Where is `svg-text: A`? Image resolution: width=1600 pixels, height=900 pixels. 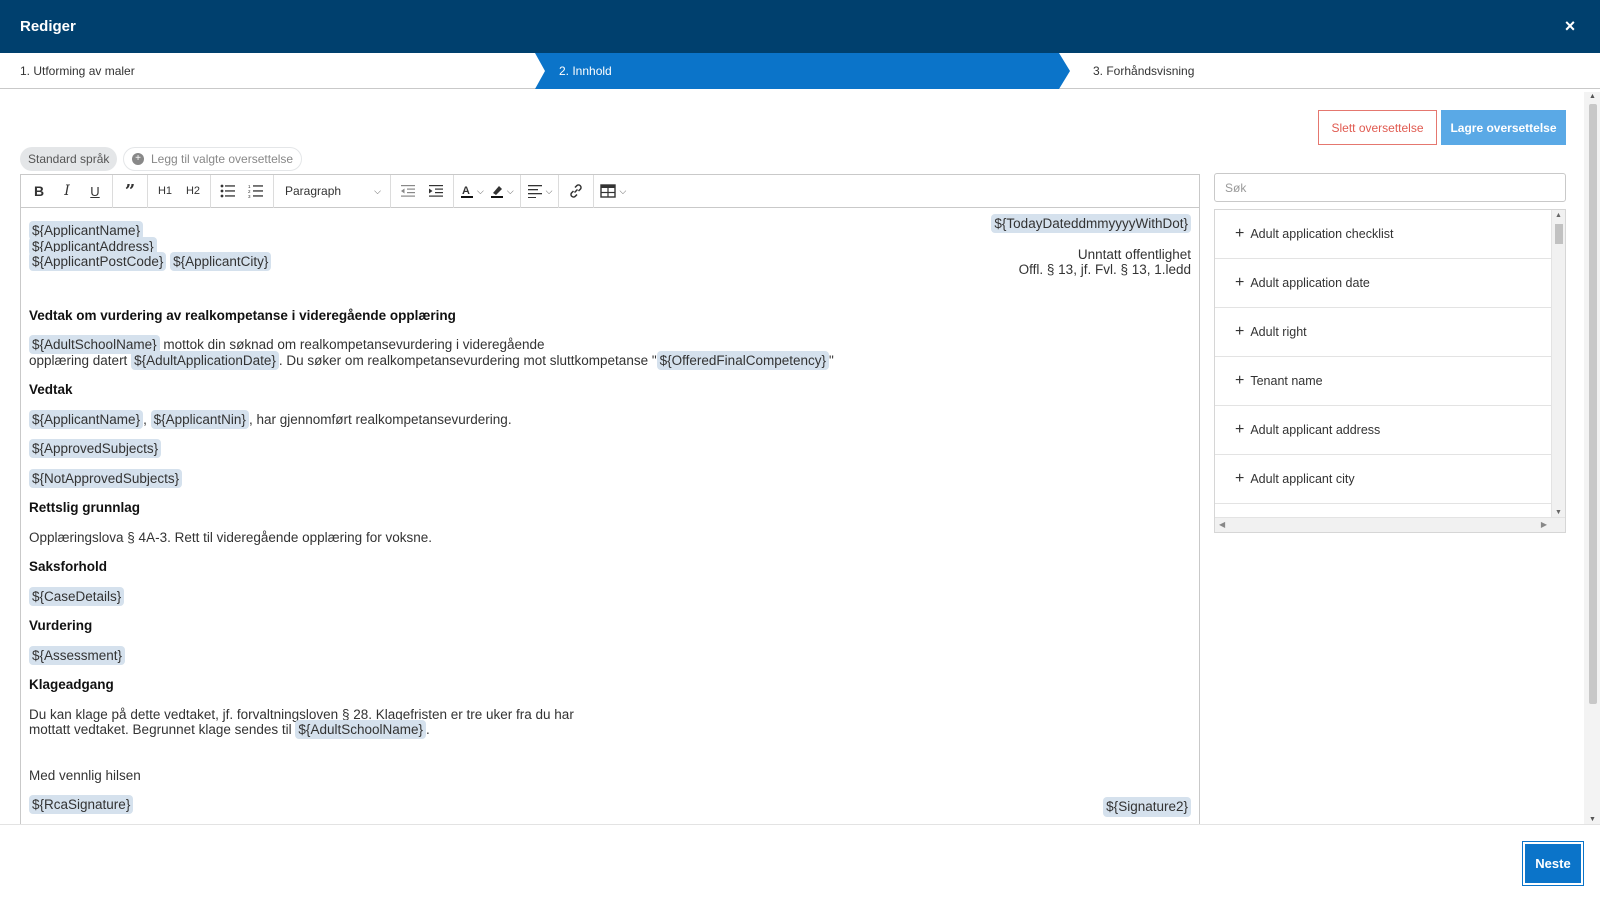
svg-text: A is located at coordinates (466, 191).